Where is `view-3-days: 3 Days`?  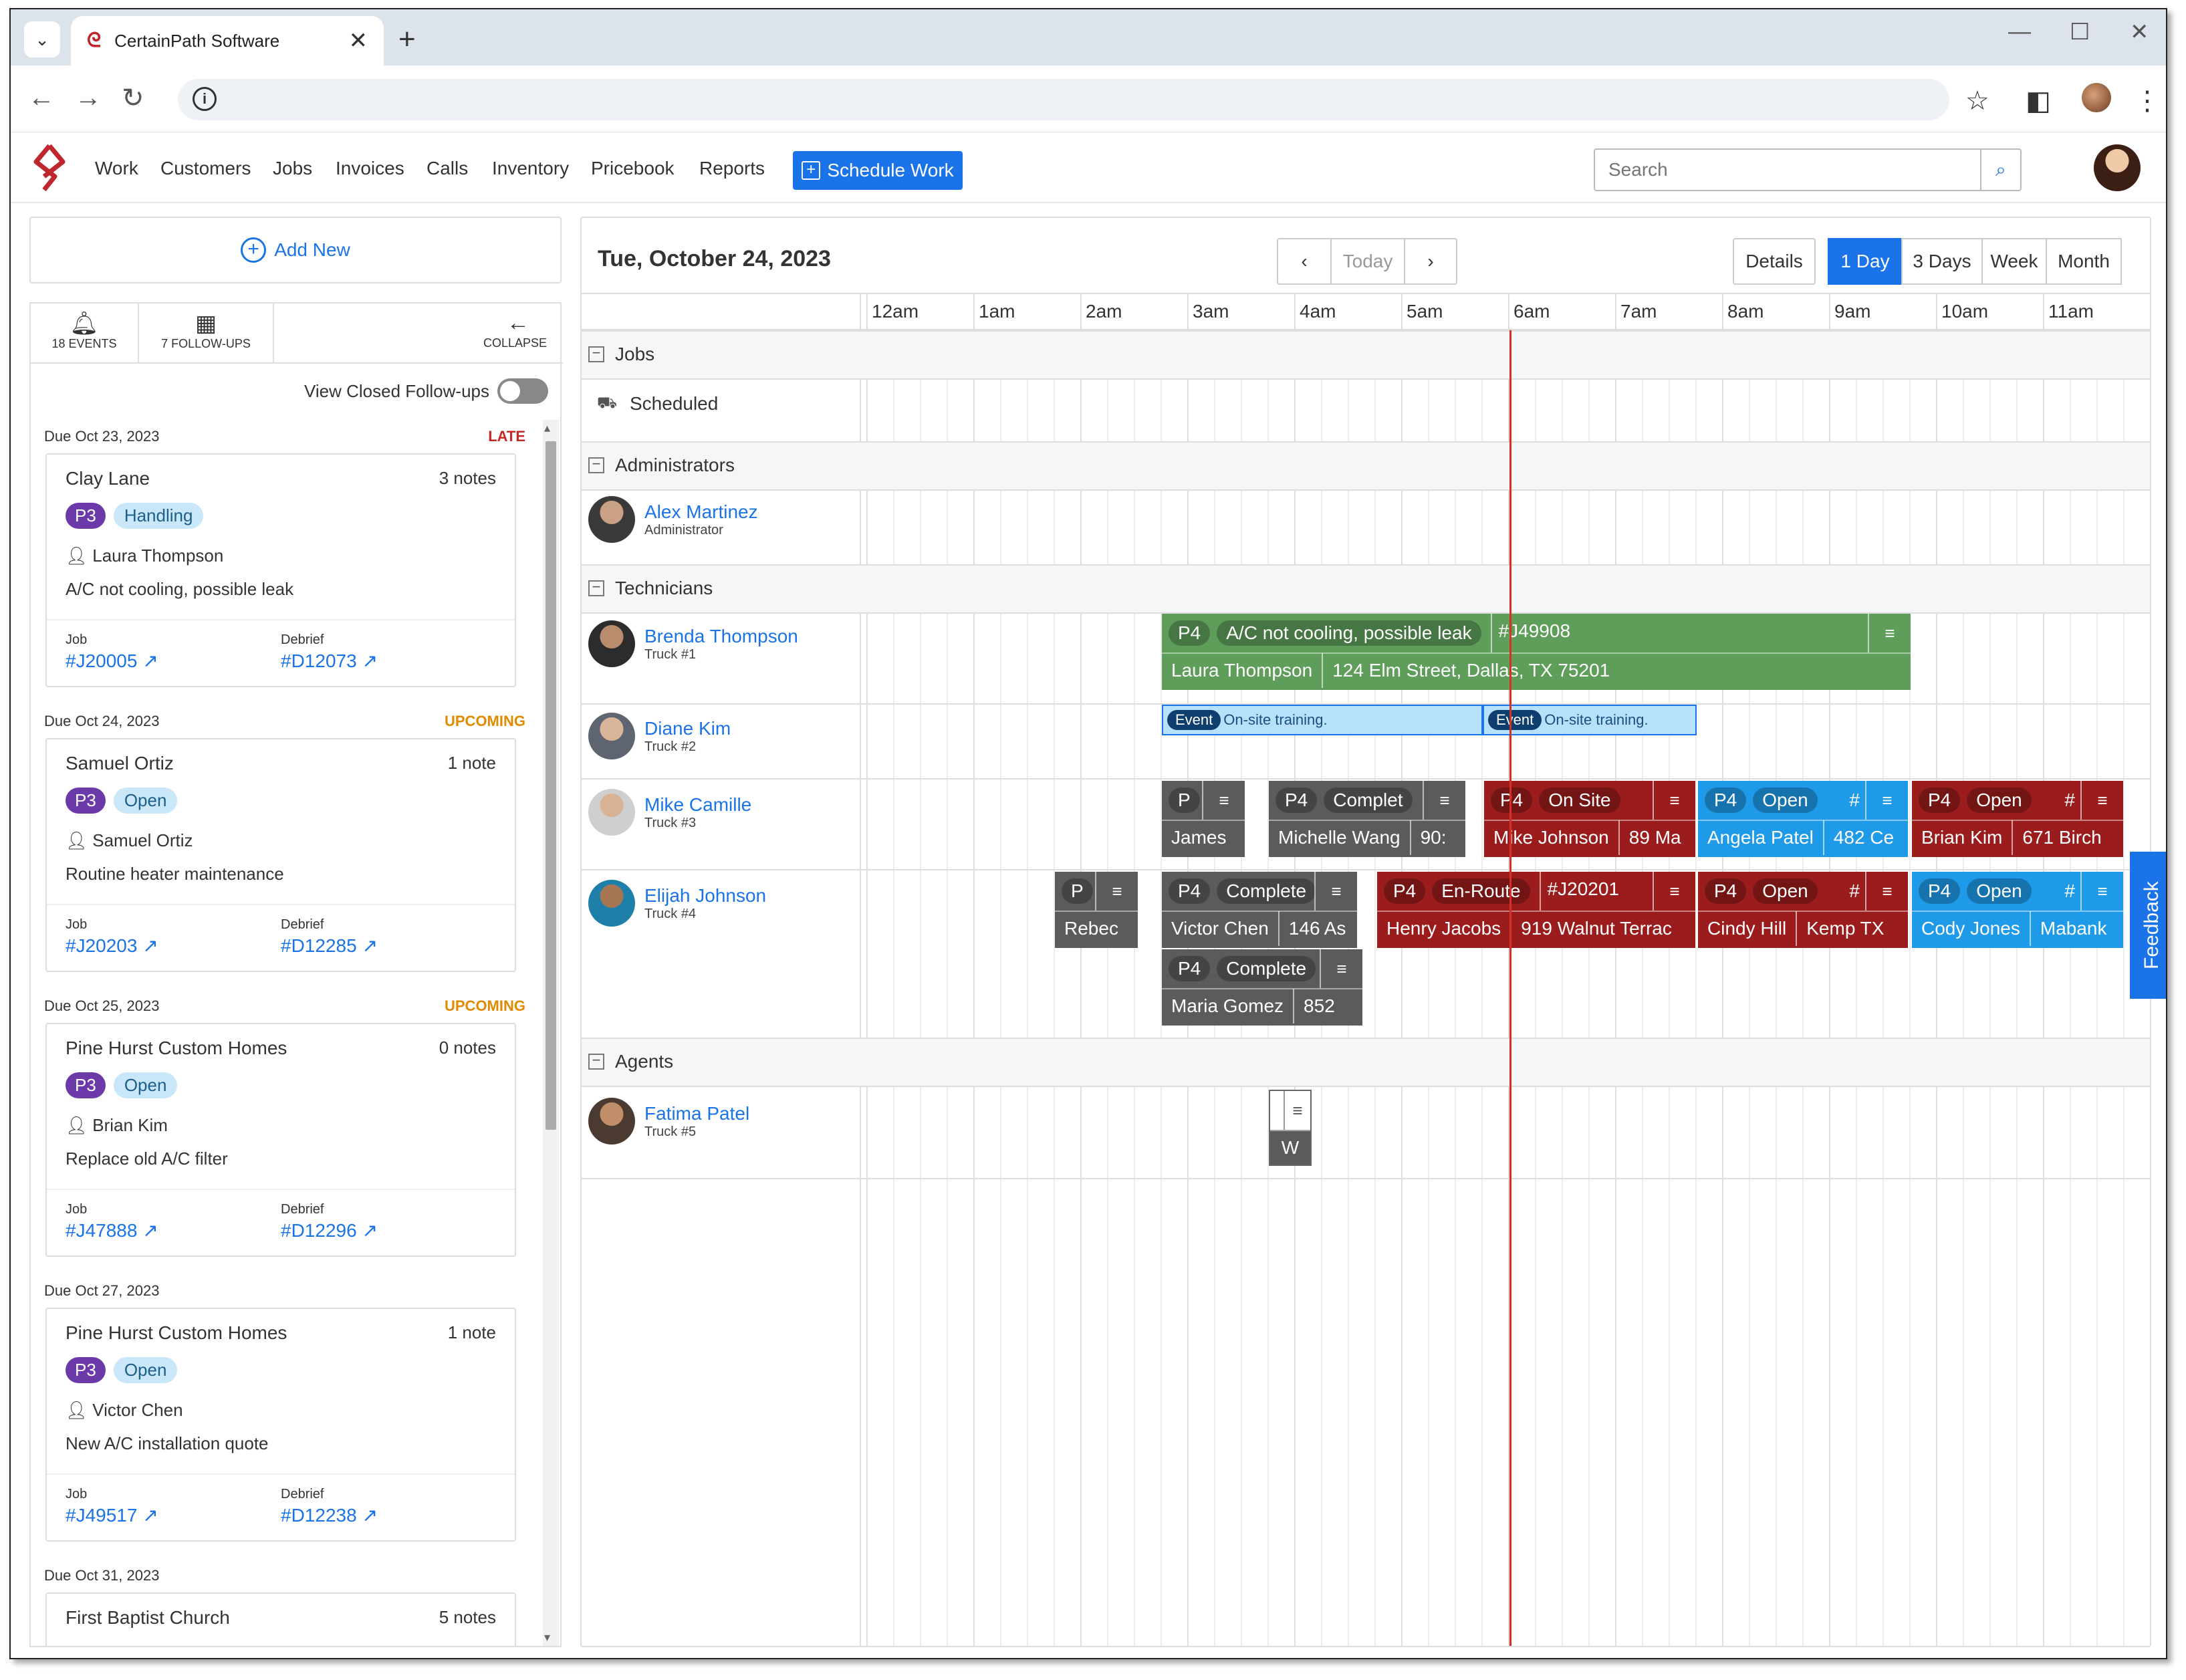 view-3-days: 3 Days is located at coordinates (1942, 261).